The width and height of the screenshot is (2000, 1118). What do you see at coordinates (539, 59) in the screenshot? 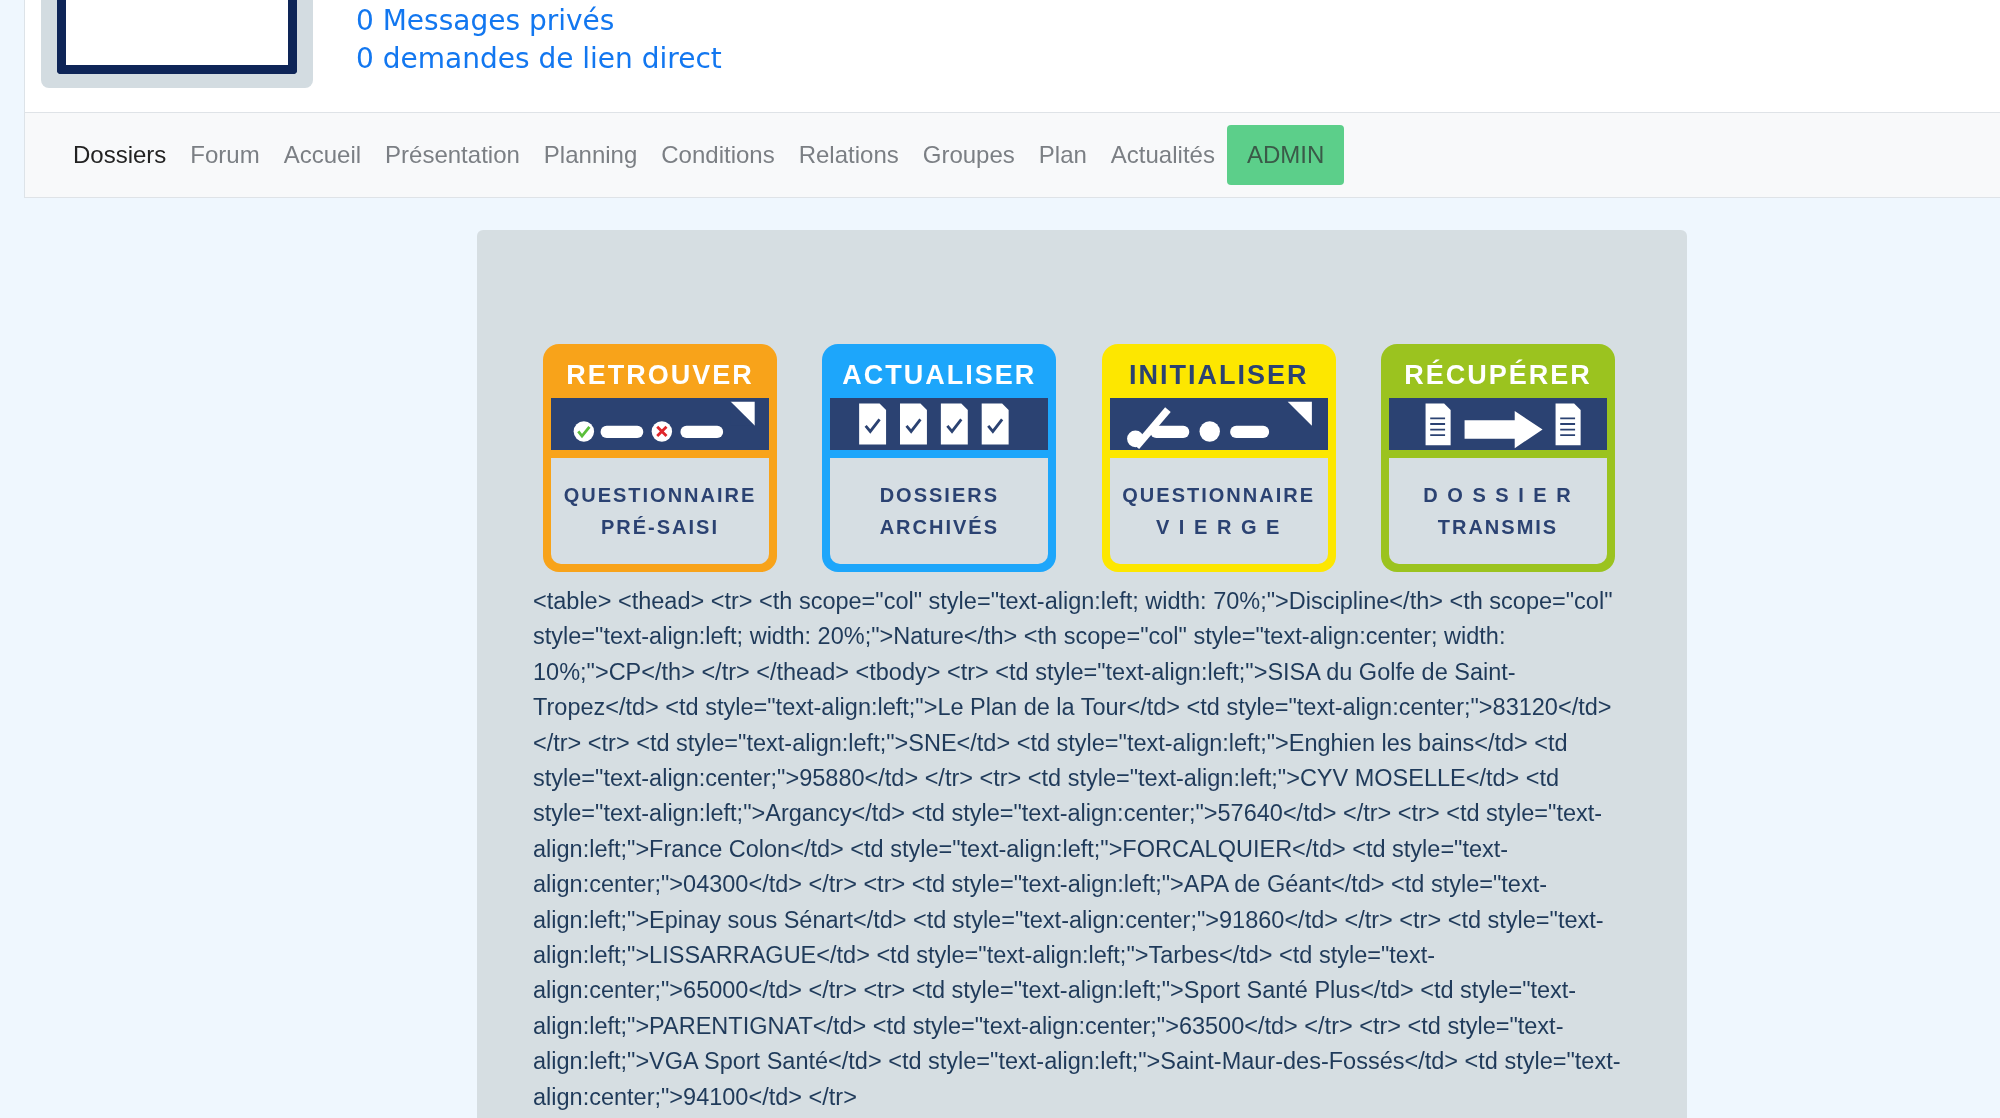
I see `header-link: 0 demandes de lien direct` at bounding box center [539, 59].